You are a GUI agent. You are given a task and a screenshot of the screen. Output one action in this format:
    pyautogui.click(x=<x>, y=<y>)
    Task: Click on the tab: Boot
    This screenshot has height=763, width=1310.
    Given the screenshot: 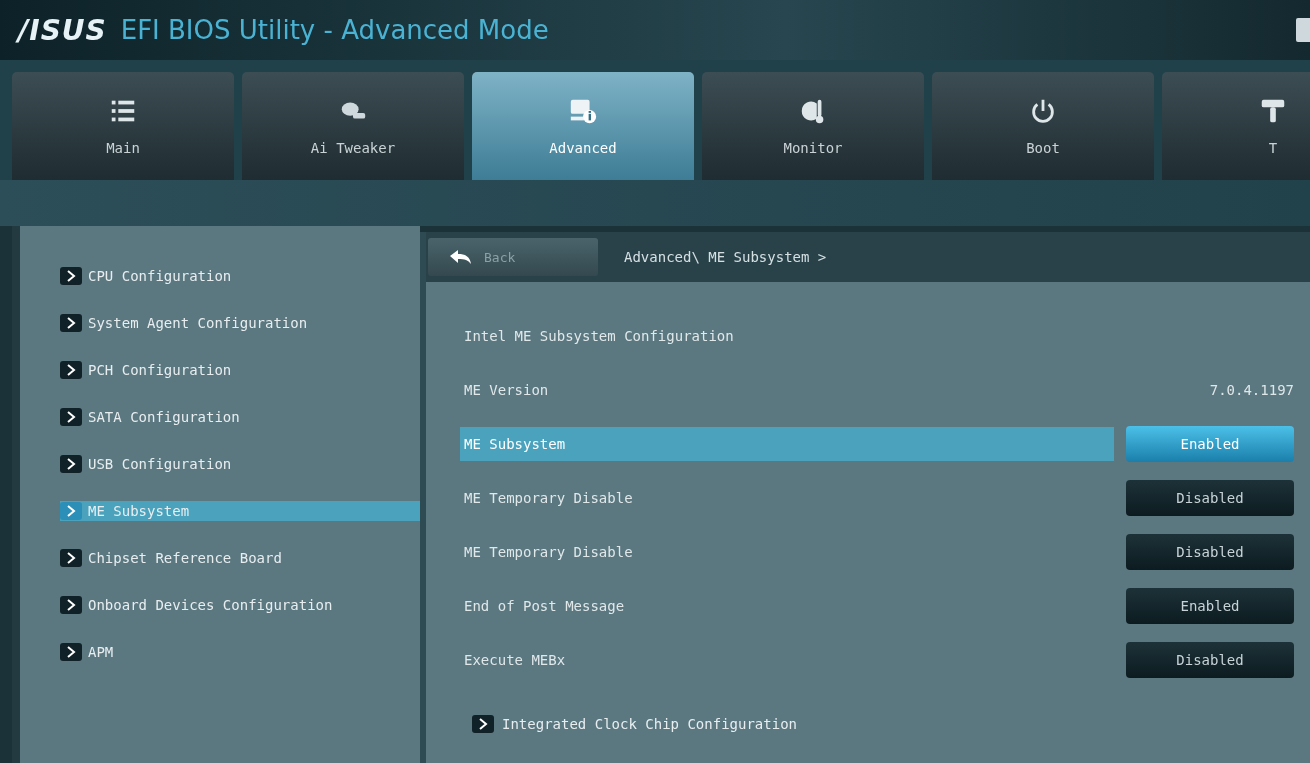 What is the action you would take?
    pyautogui.click(x=1043, y=126)
    